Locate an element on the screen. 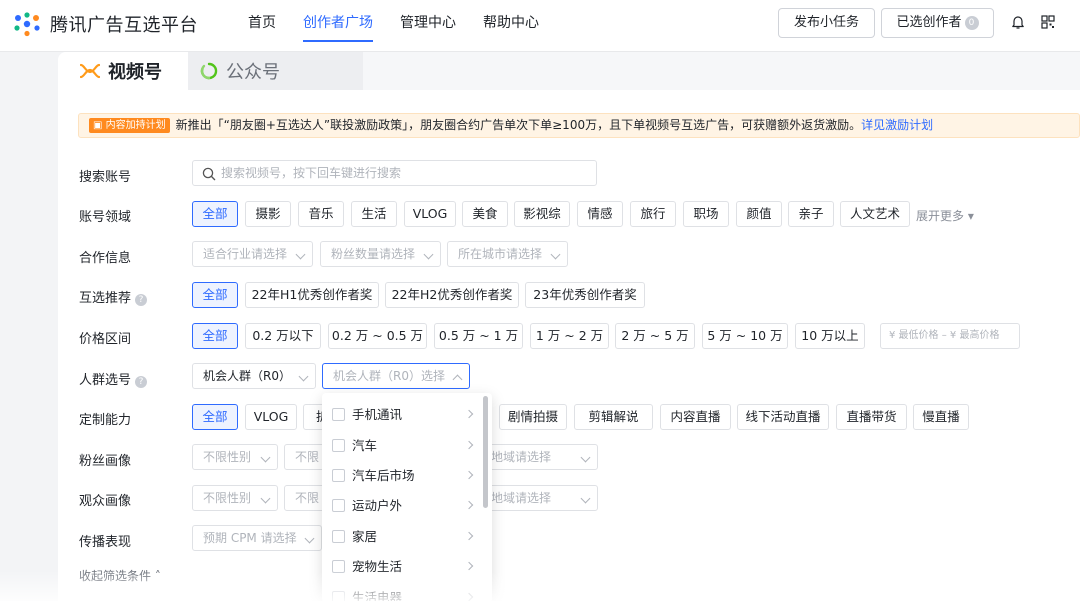  crowd-type-select: 机会人群（R0） is located at coordinates (254, 376).